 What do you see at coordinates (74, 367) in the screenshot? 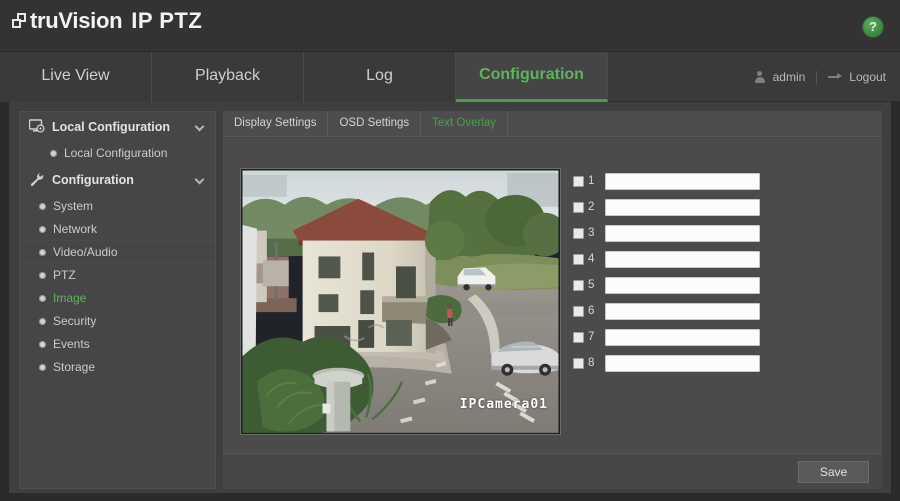
I see `sidebar-item-label: Storage` at bounding box center [74, 367].